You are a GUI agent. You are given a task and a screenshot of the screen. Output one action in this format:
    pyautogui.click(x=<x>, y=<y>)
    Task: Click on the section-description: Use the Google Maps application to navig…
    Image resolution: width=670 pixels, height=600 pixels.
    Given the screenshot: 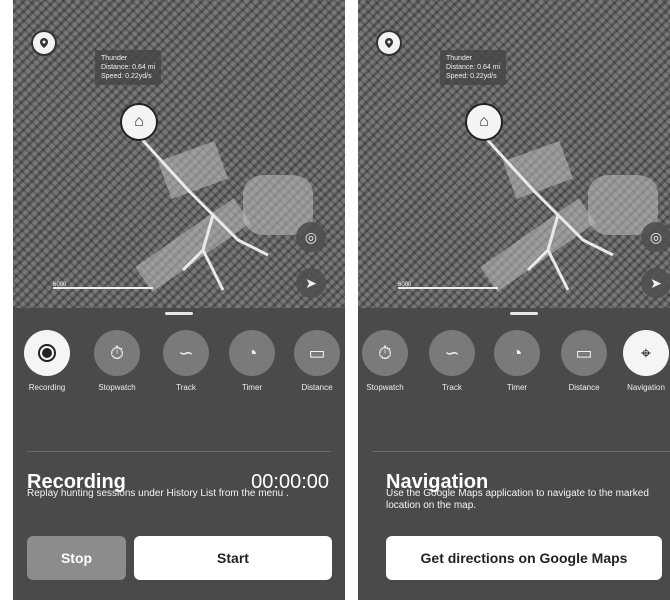 What is the action you would take?
    pyautogui.click(x=517, y=499)
    